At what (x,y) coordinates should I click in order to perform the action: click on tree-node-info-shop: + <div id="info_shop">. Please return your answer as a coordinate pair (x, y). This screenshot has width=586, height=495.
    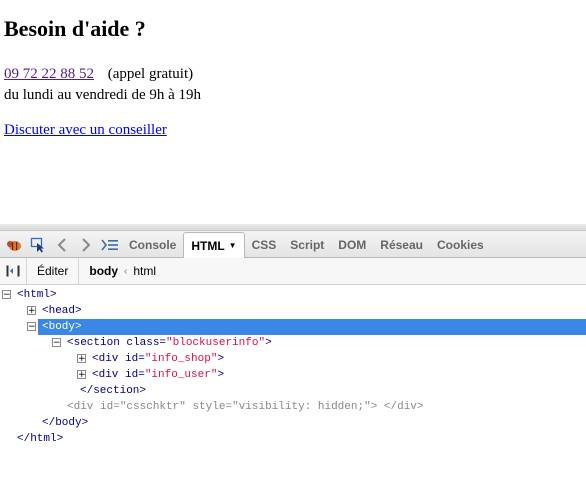
    Looking at the image, I should click on (293, 359).